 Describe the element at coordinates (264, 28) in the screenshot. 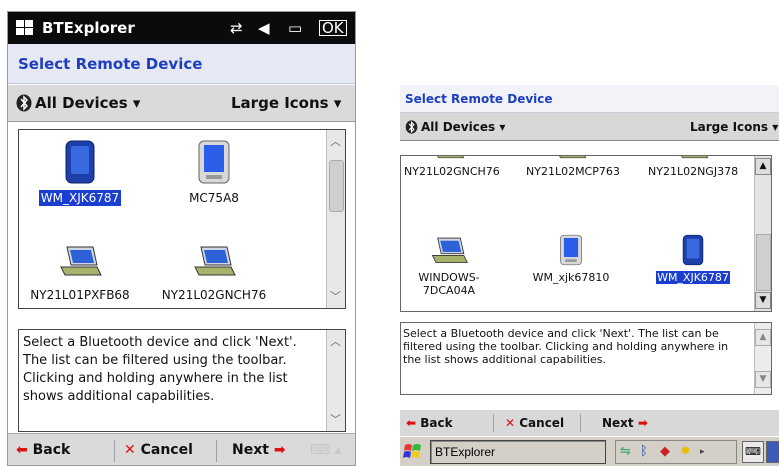

I see `speaker-icon: ◀︎` at that location.